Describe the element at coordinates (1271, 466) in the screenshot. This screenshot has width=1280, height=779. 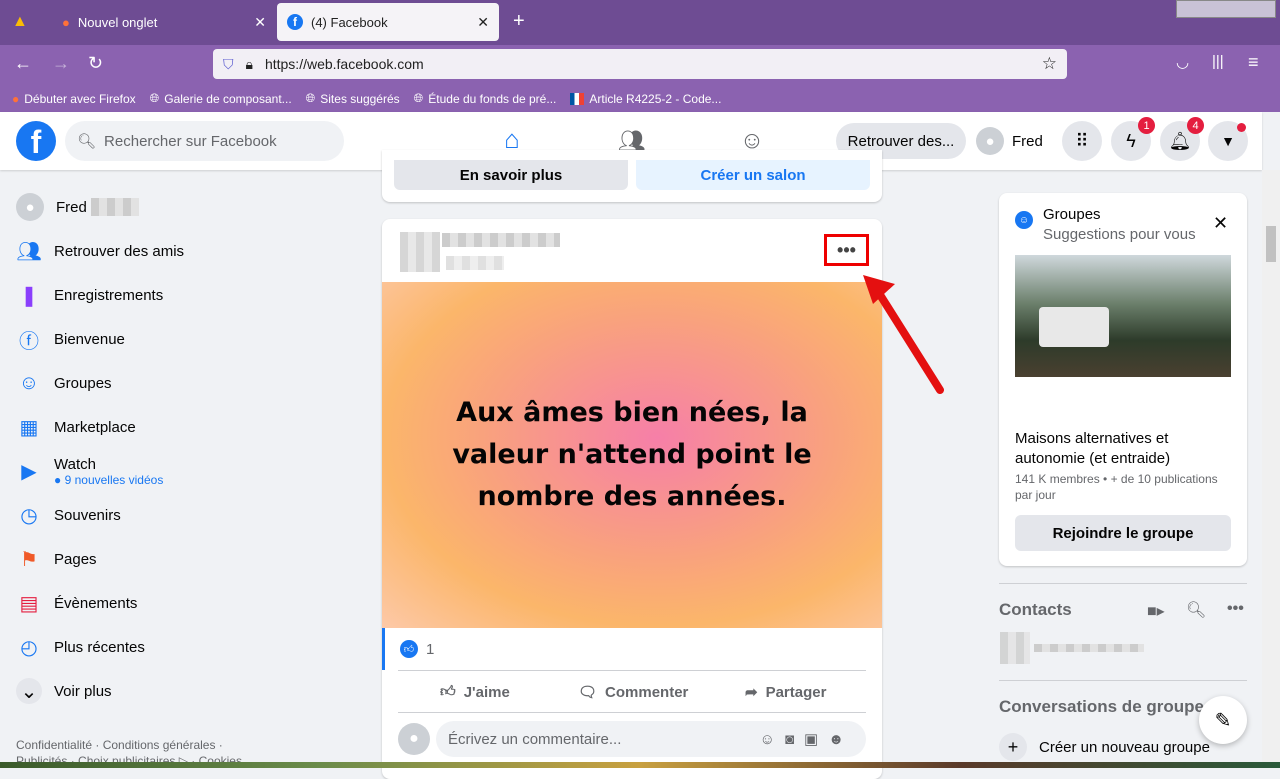
I see `scrollbar` at that location.